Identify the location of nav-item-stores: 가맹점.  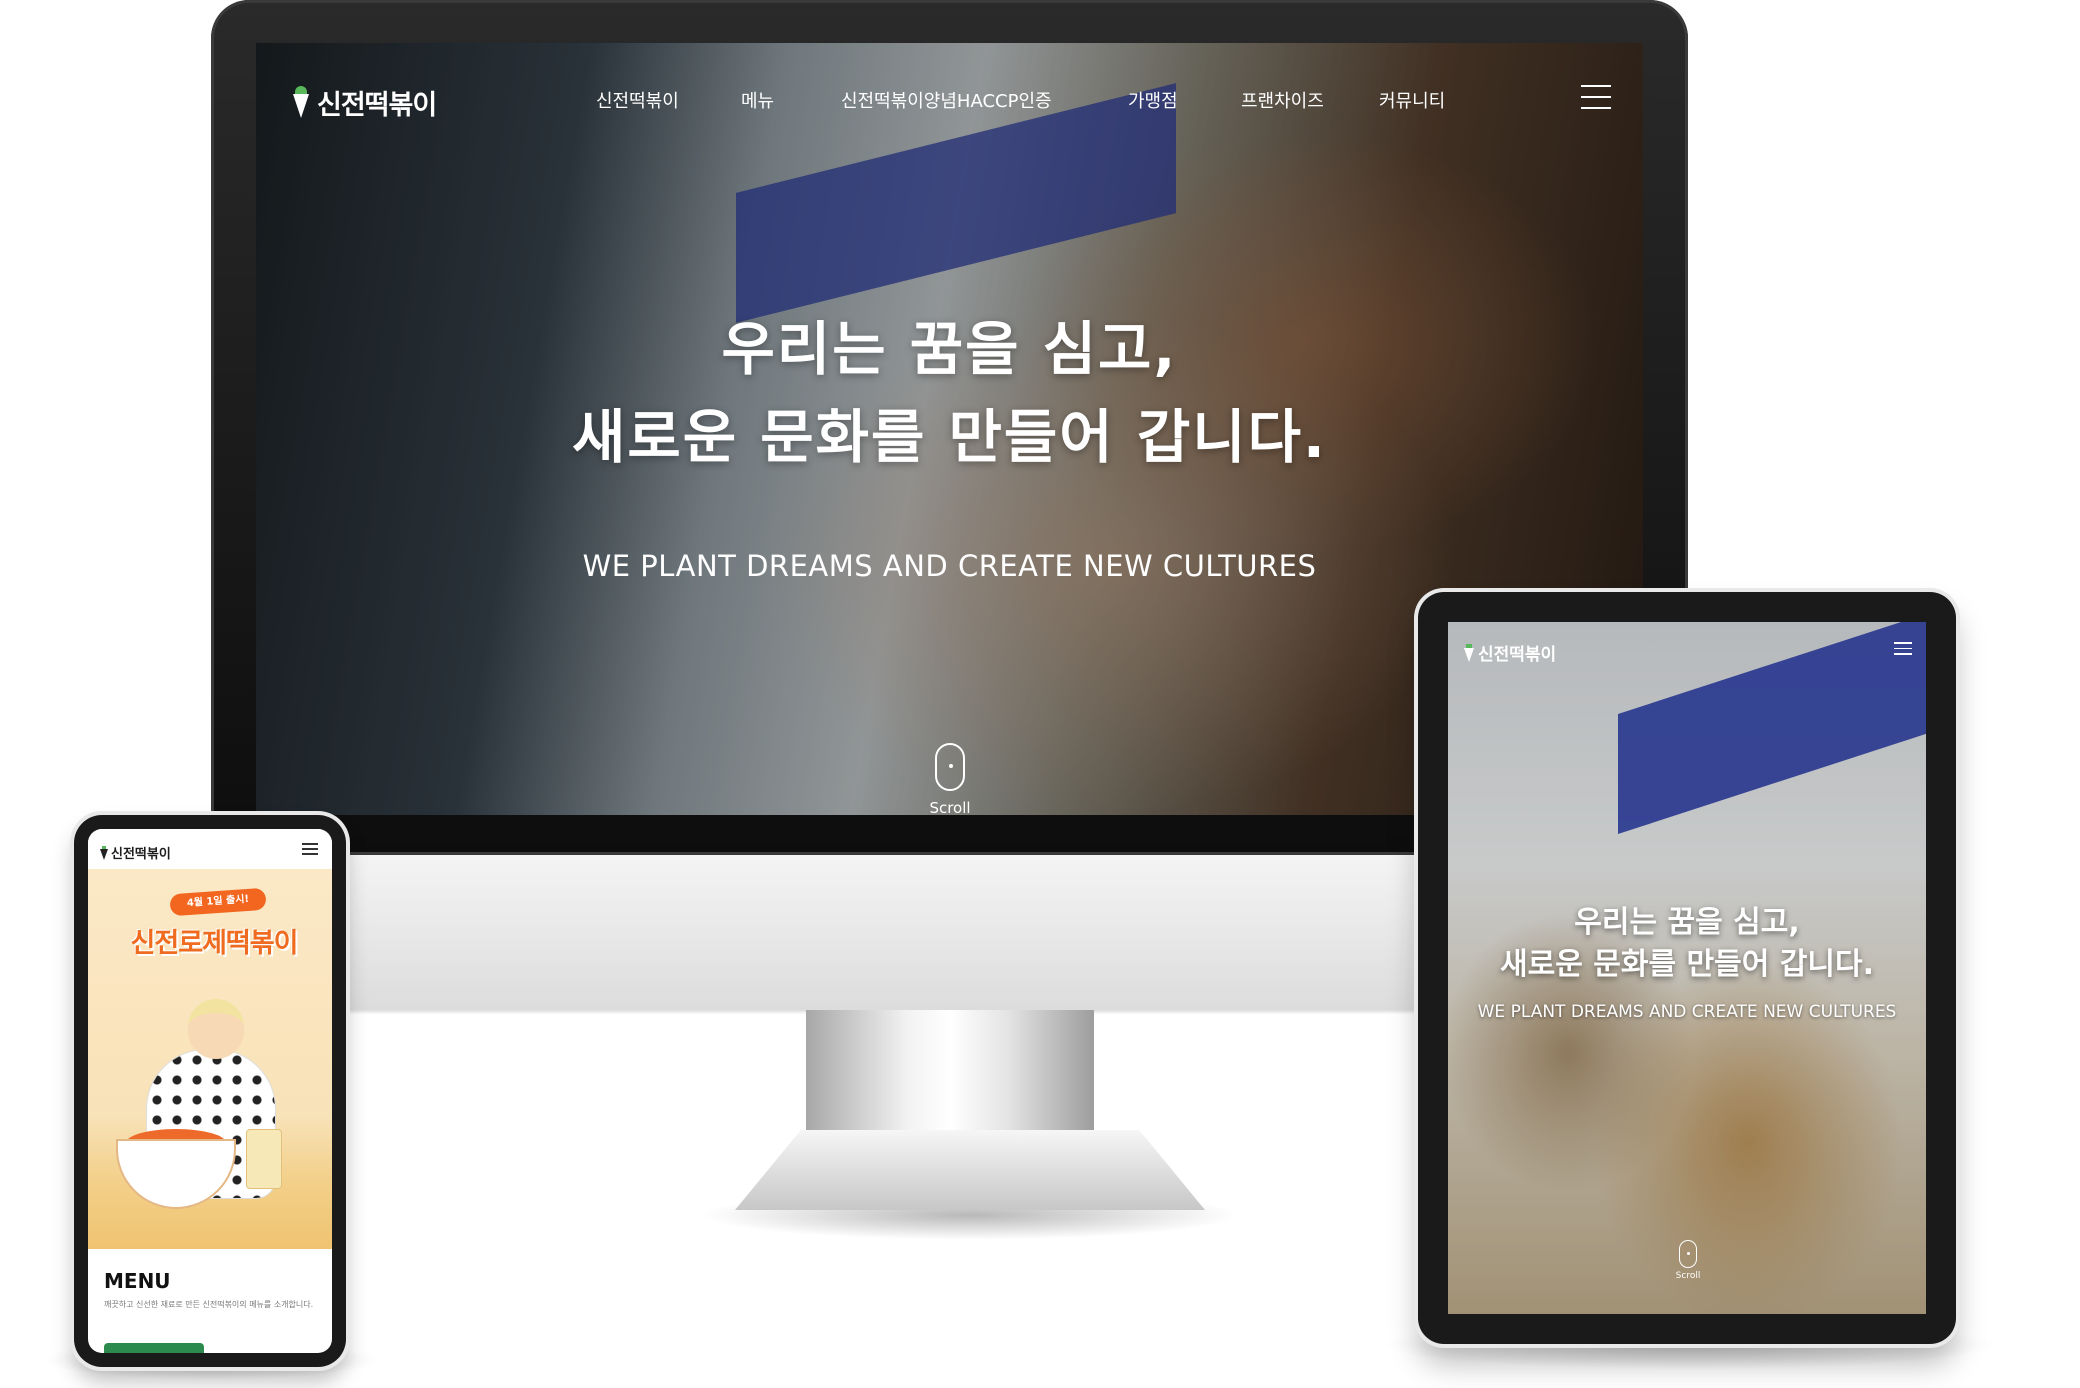
(1153, 100).